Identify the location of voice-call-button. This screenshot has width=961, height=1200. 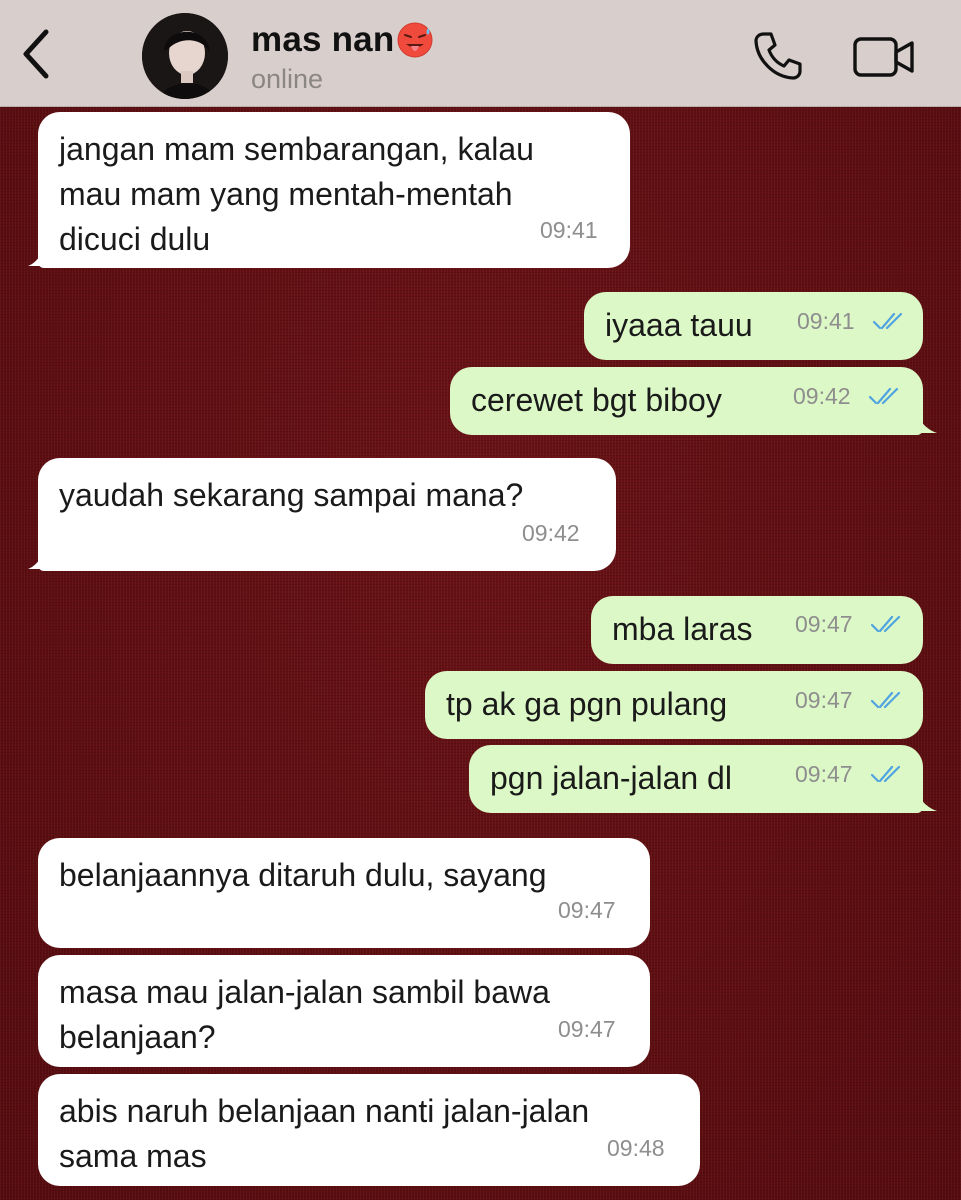
(778, 56).